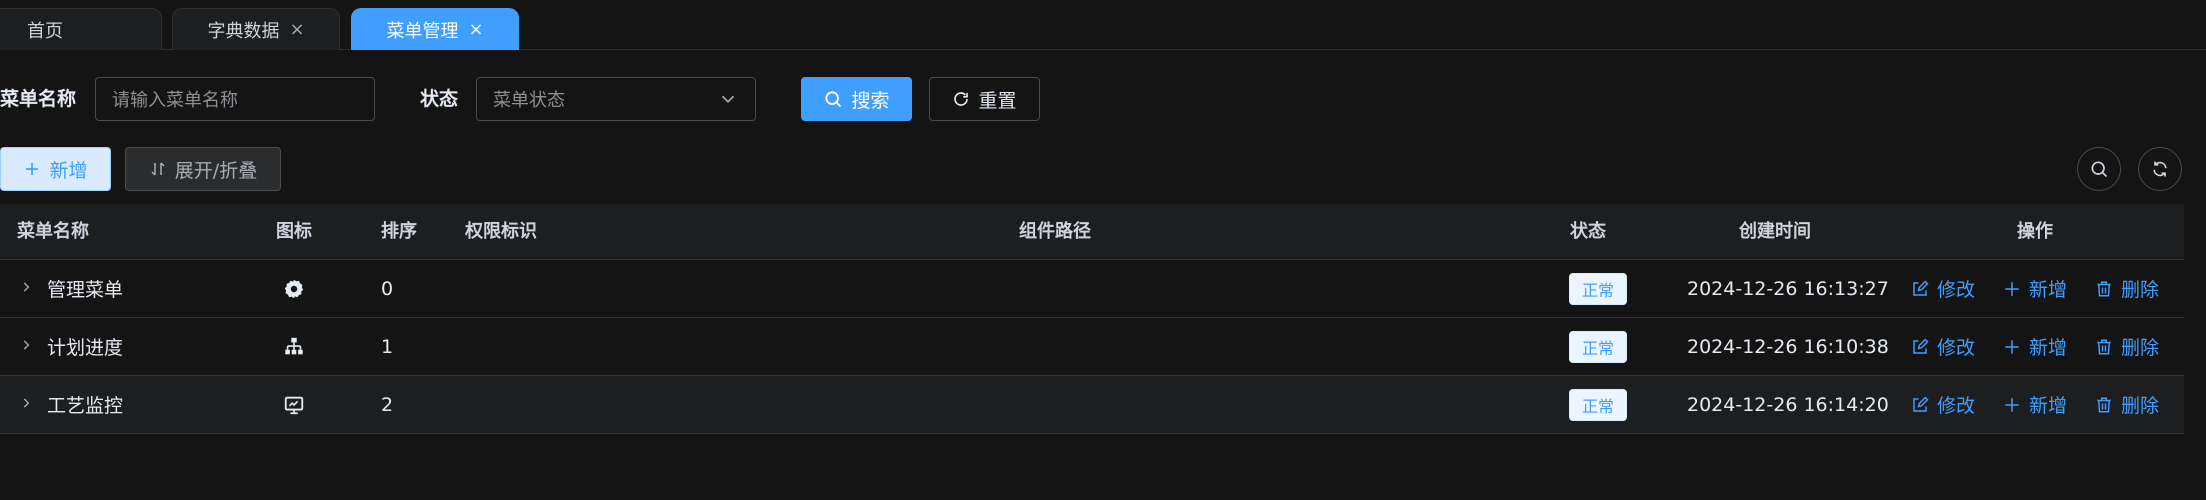 This screenshot has height=500, width=2206. What do you see at coordinates (294, 404) in the screenshot?
I see `monitor-icon` at bounding box center [294, 404].